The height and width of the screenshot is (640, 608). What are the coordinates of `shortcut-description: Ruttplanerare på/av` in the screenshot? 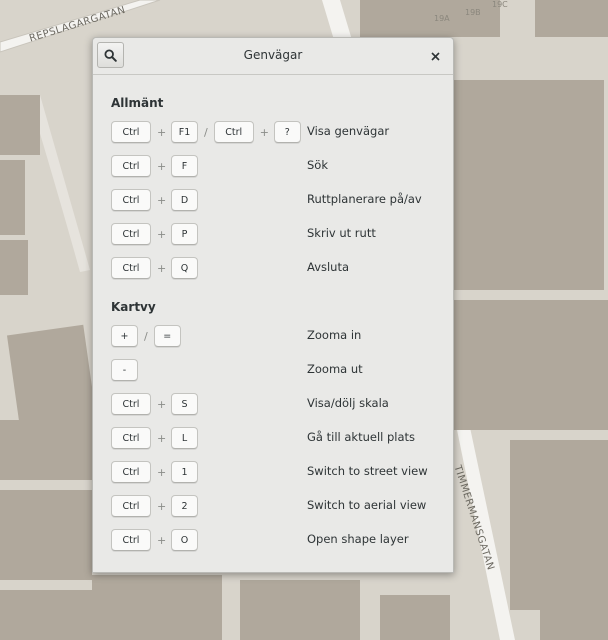 It's located at (364, 199).